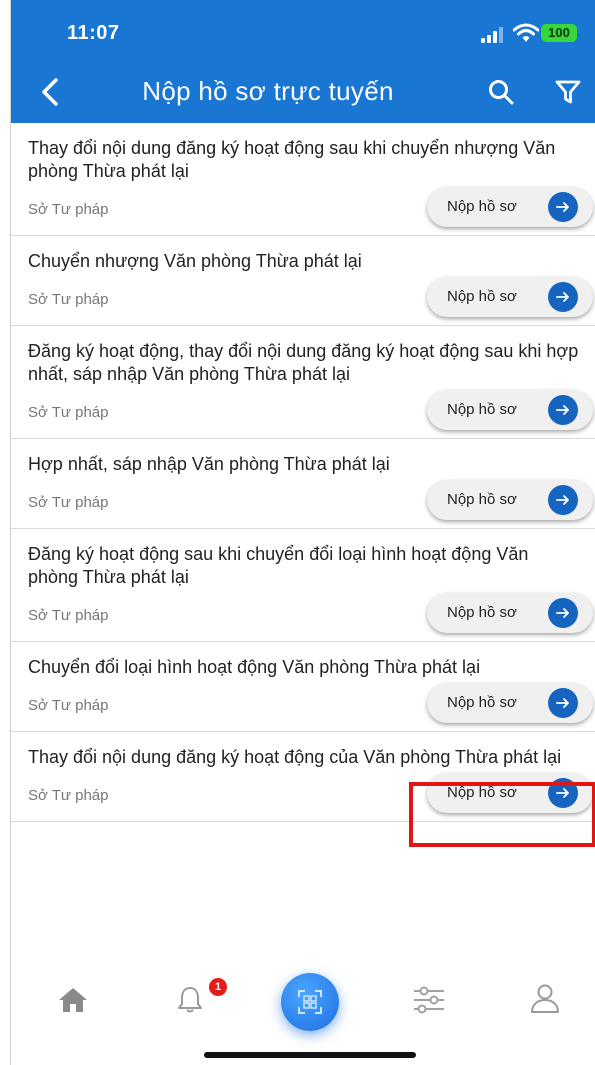 The image size is (595, 1065). Describe the element at coordinates (303, 254) in the screenshot. I see `procedure-title: Chuyển nhượng Văn phòng Thừa phát lại` at that location.